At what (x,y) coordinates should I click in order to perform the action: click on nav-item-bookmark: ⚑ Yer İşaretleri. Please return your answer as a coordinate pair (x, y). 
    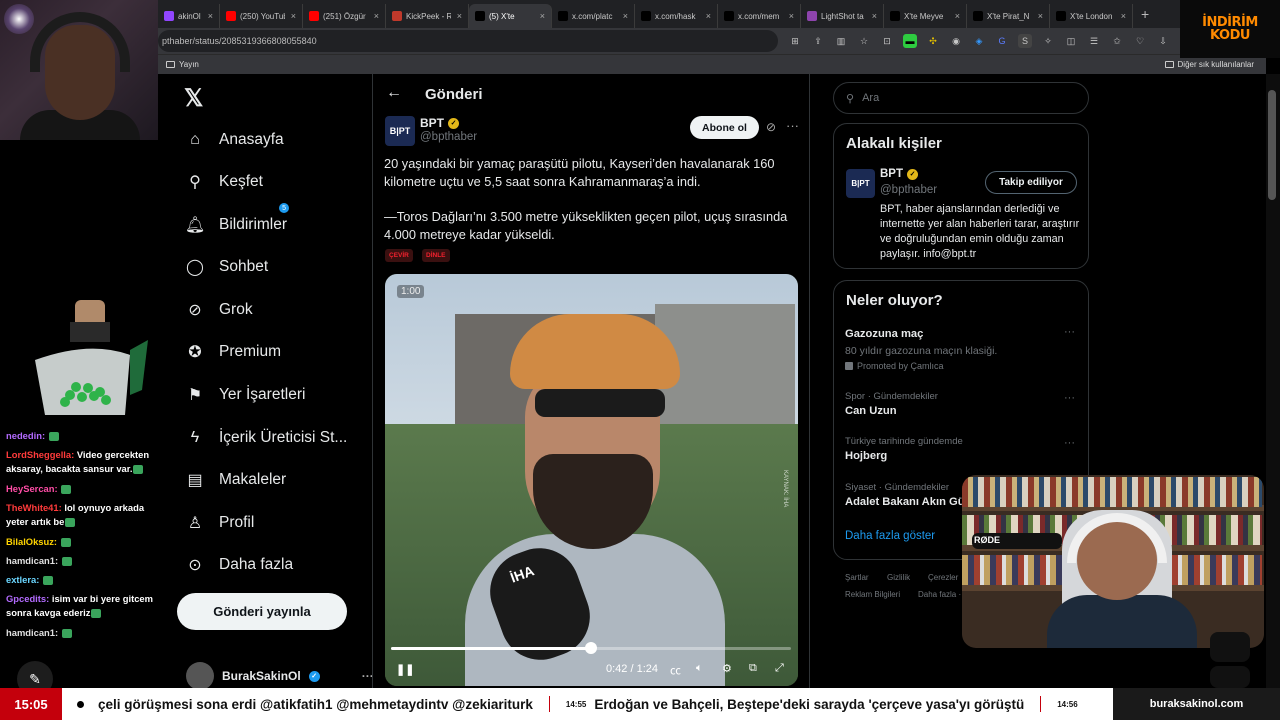
    Looking at the image, I should click on (245, 395).